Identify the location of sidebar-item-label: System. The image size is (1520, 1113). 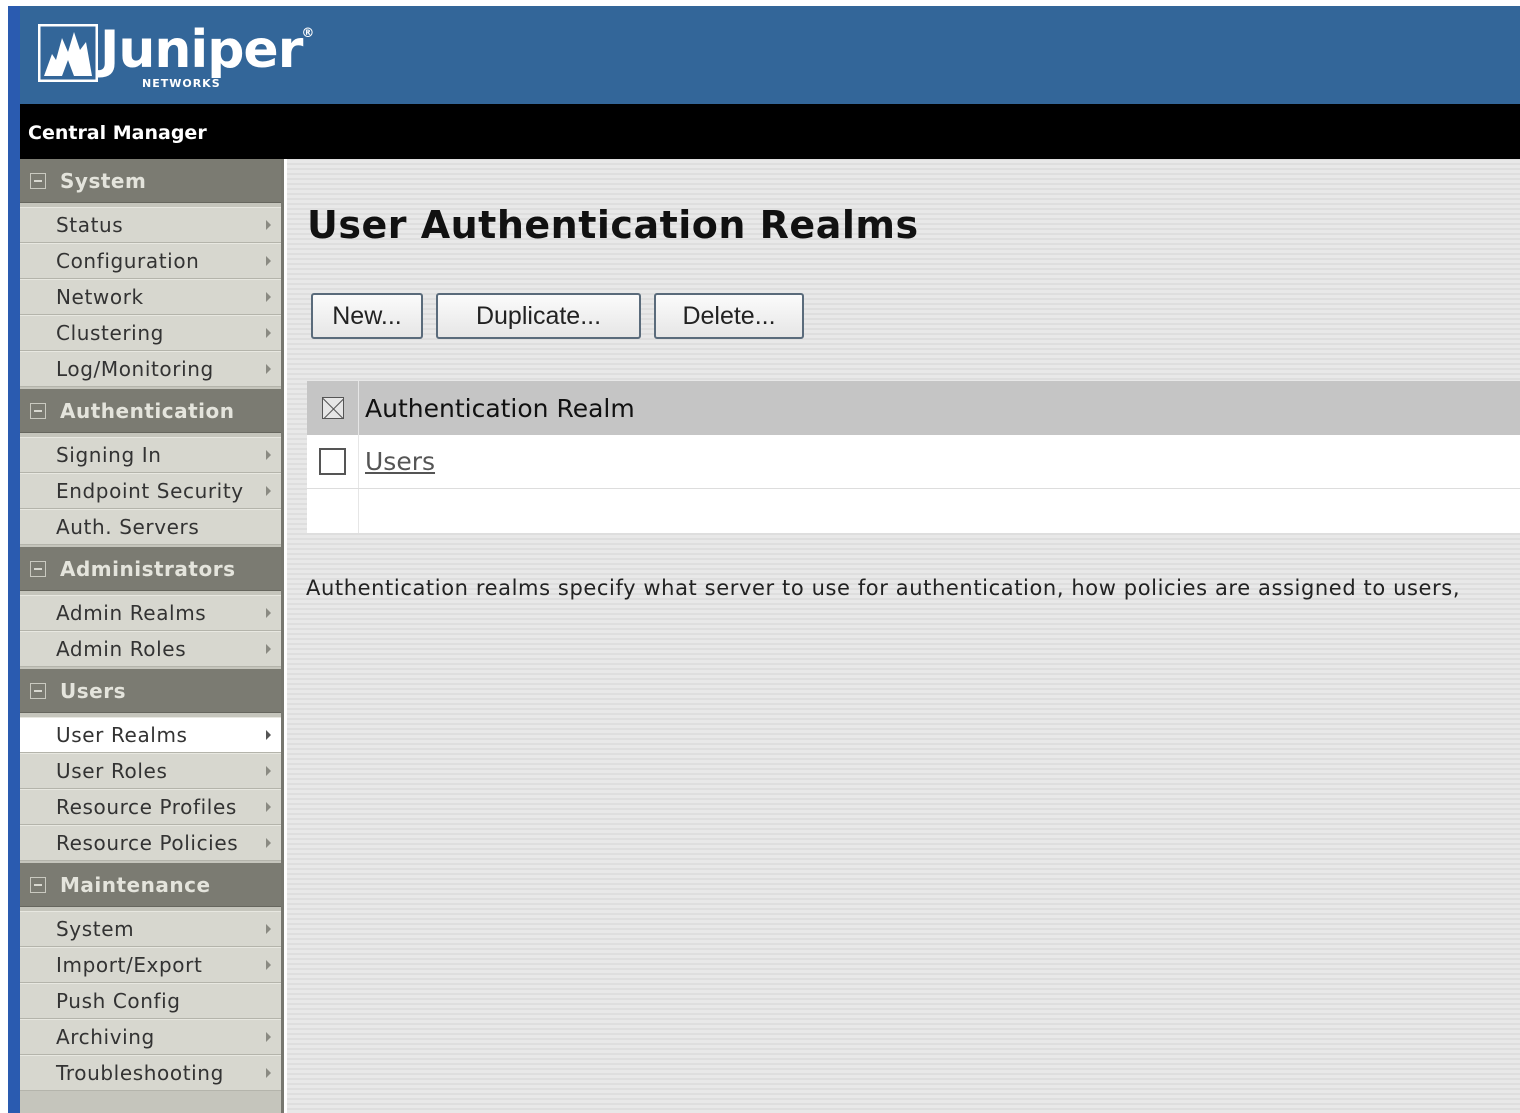
(95, 929).